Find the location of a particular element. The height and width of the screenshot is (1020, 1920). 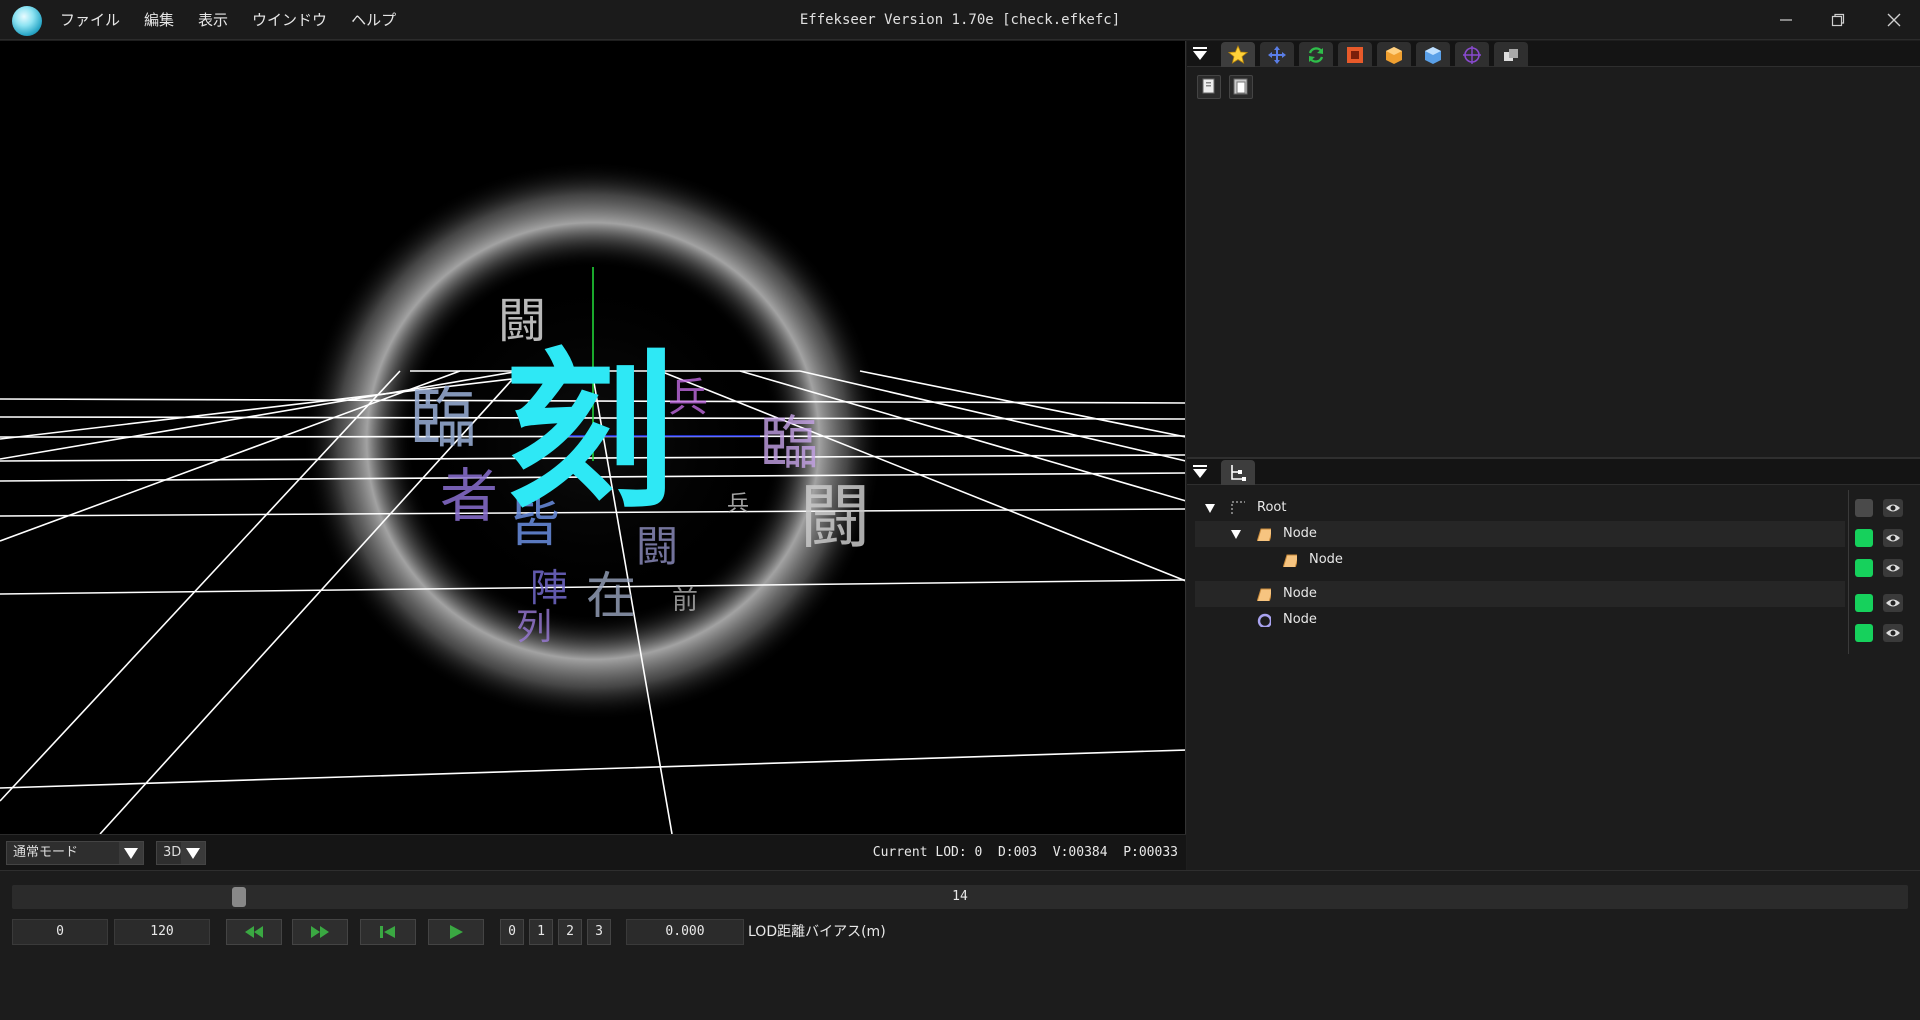

kanji-particle: 陣 is located at coordinates (549, 588).